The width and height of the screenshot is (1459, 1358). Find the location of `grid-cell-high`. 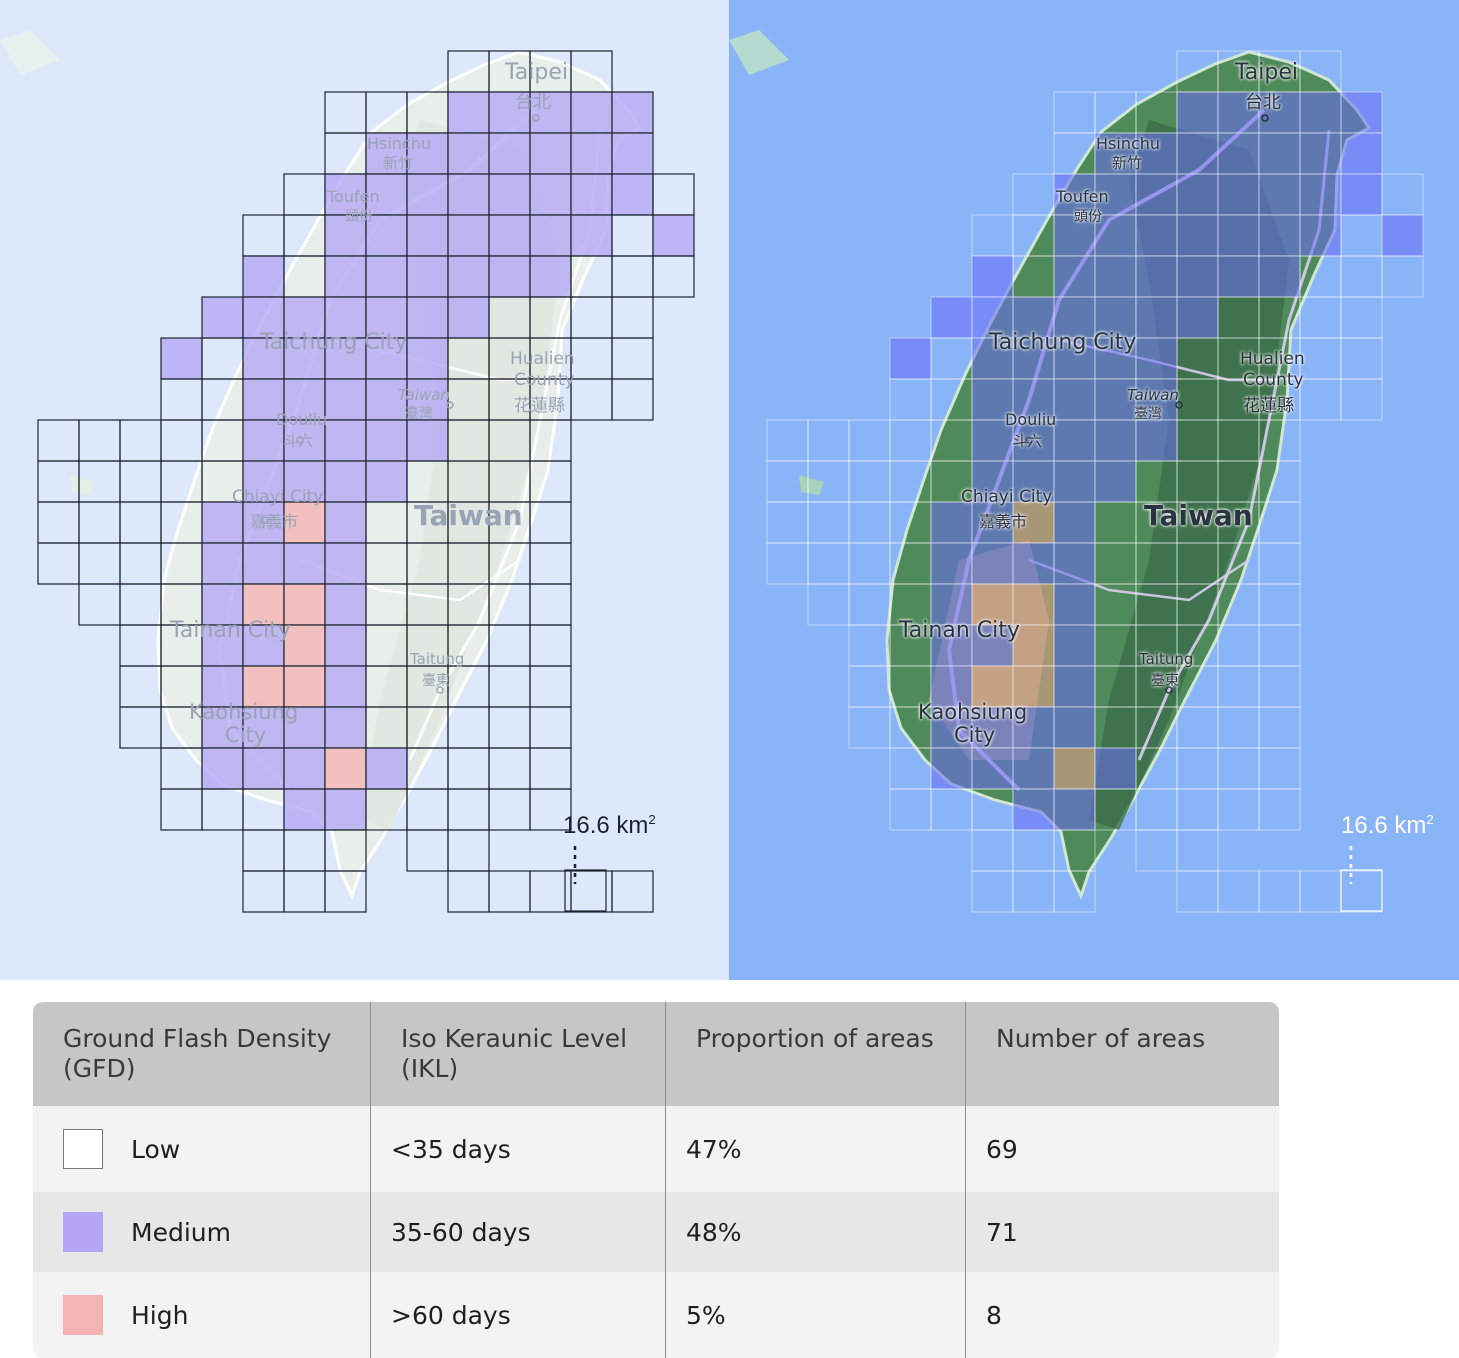

grid-cell-high is located at coordinates (345, 768).